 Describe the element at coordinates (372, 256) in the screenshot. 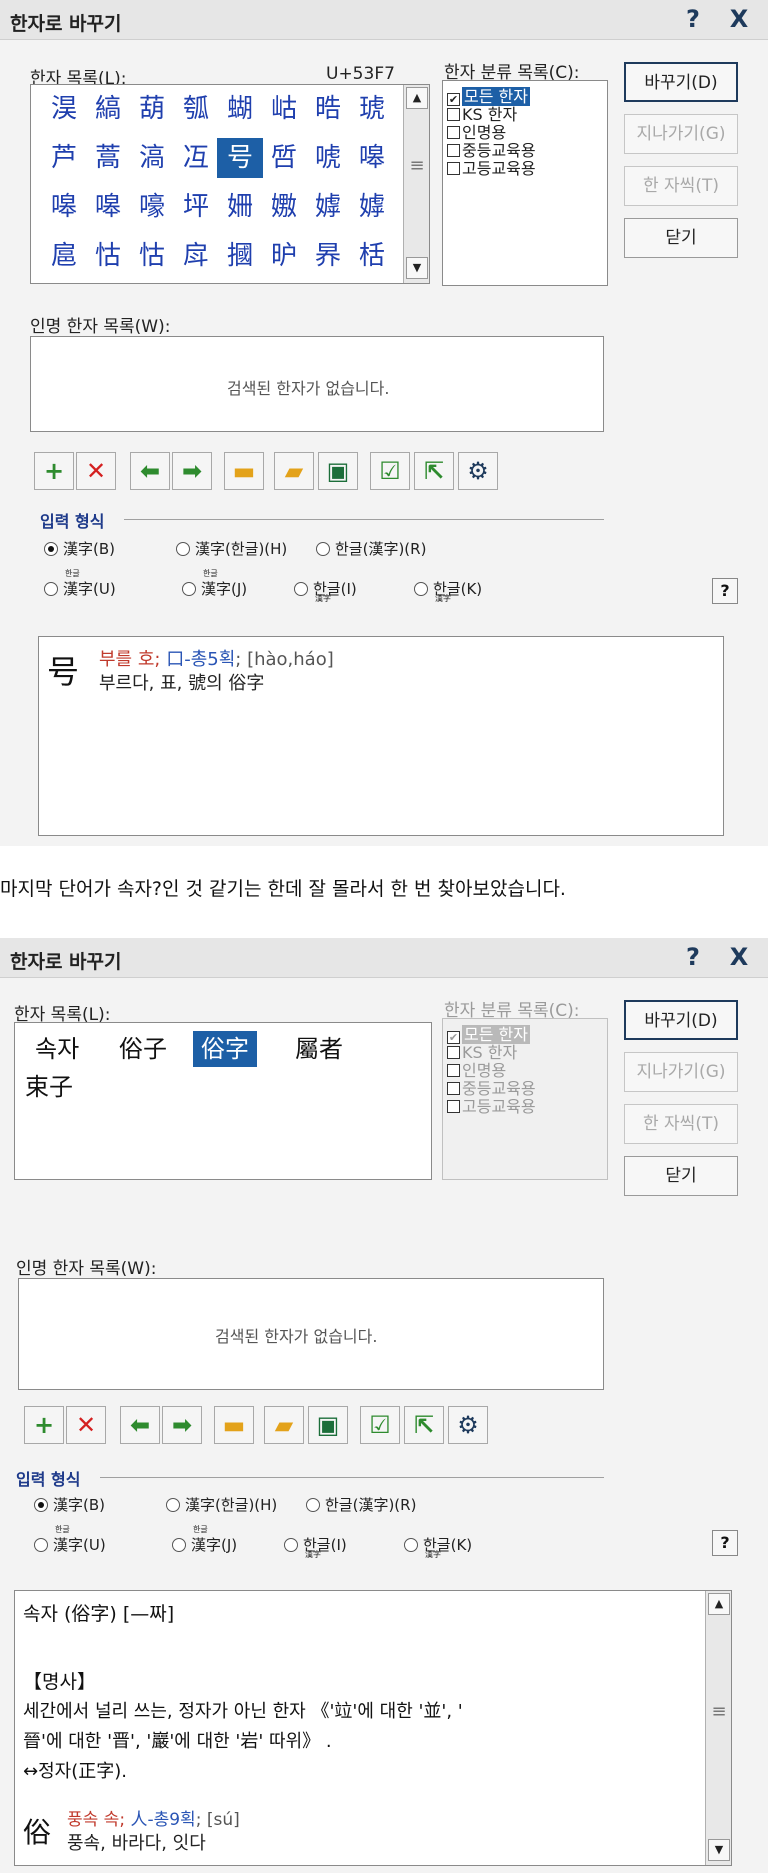

I see `hanja-cell: 栝` at that location.